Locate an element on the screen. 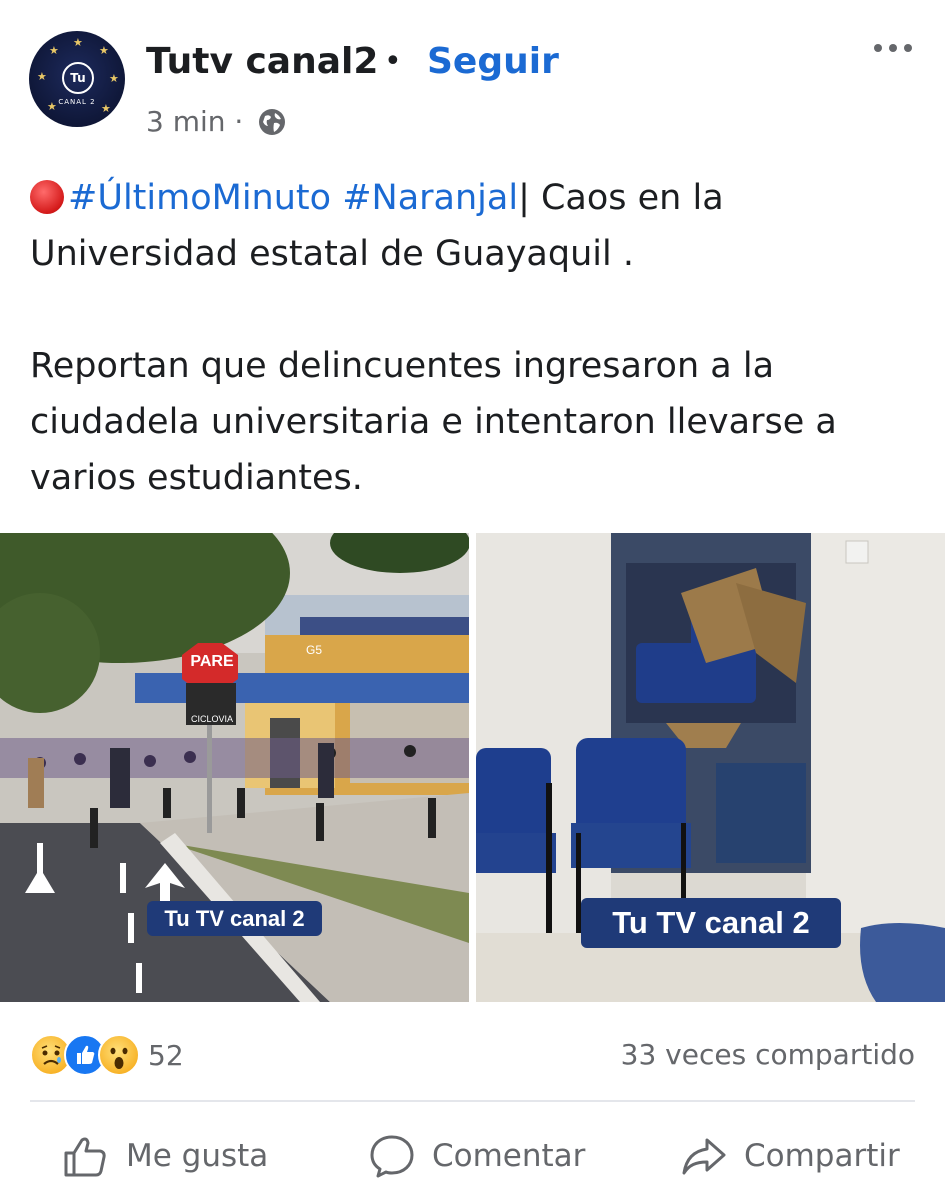 The height and width of the screenshot is (1200, 945). wow-icon is located at coordinates (119, 1055).